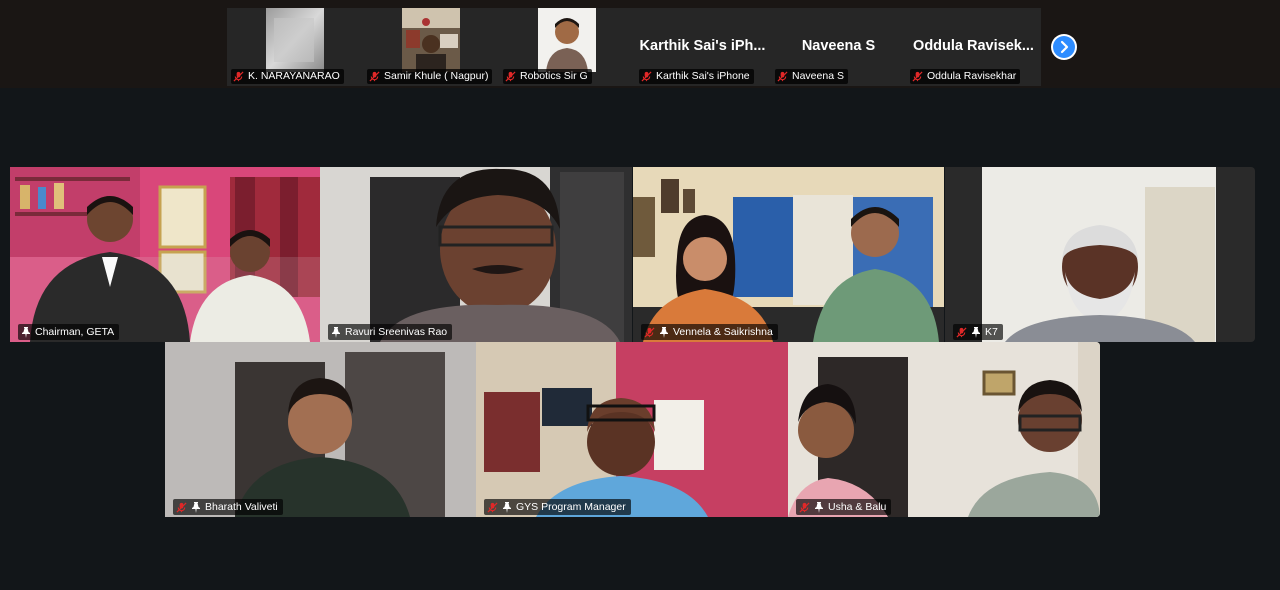 Image resolution: width=1280 pixels, height=590 pixels. I want to click on video-tile-chairman: Chairman, GETA, so click(165, 254).